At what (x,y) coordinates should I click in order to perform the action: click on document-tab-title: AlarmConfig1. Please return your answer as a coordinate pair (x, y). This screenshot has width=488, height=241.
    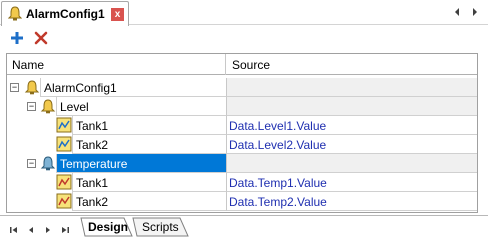
    Looking at the image, I should click on (65, 14).